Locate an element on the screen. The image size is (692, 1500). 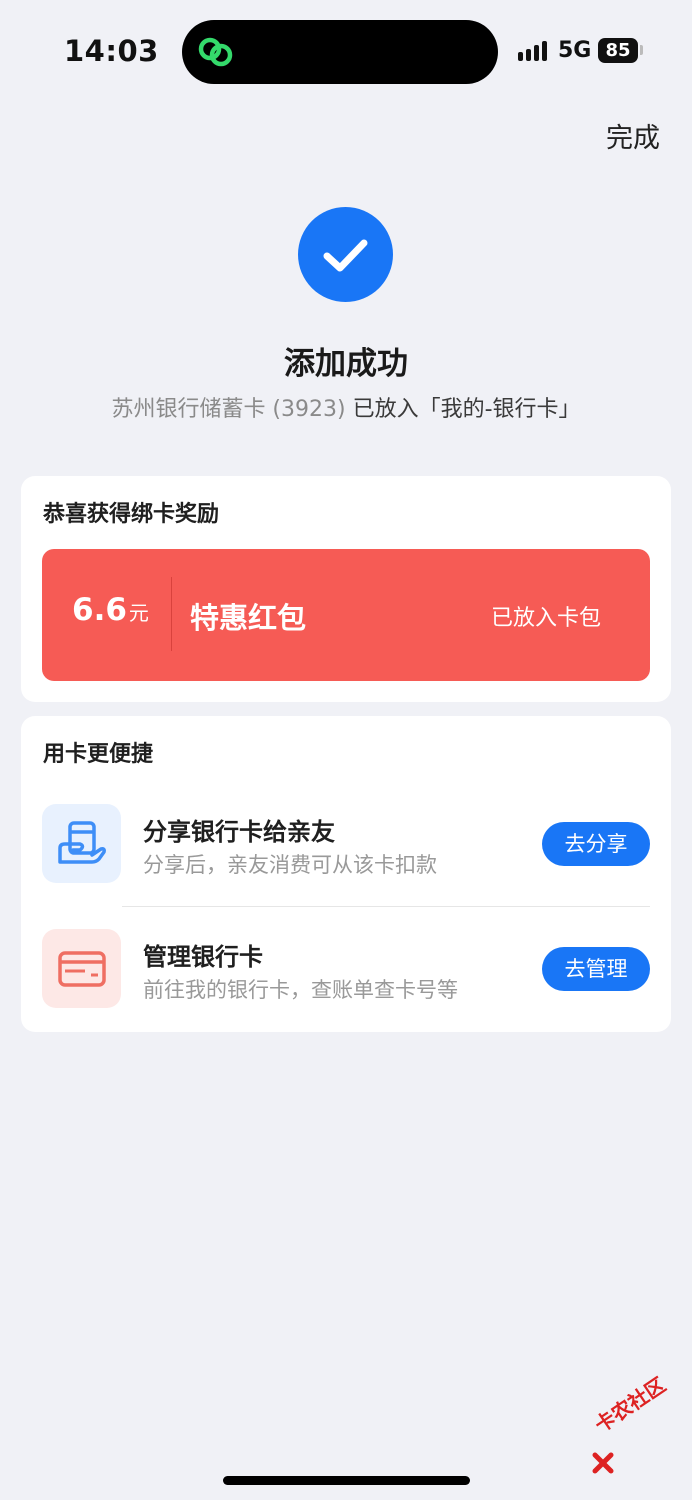
reward-amount: 6.6 元 is located at coordinates (110, 610).